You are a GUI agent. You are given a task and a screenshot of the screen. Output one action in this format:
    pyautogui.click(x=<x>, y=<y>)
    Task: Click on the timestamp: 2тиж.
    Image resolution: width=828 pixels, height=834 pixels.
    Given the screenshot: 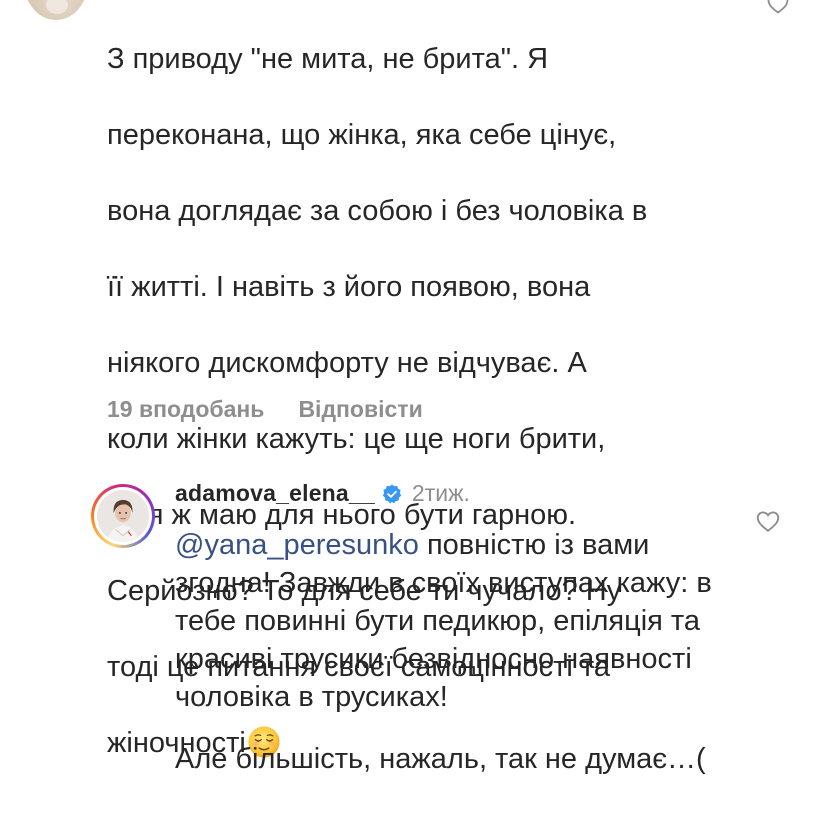 What is the action you would take?
    pyautogui.click(x=440, y=493)
    